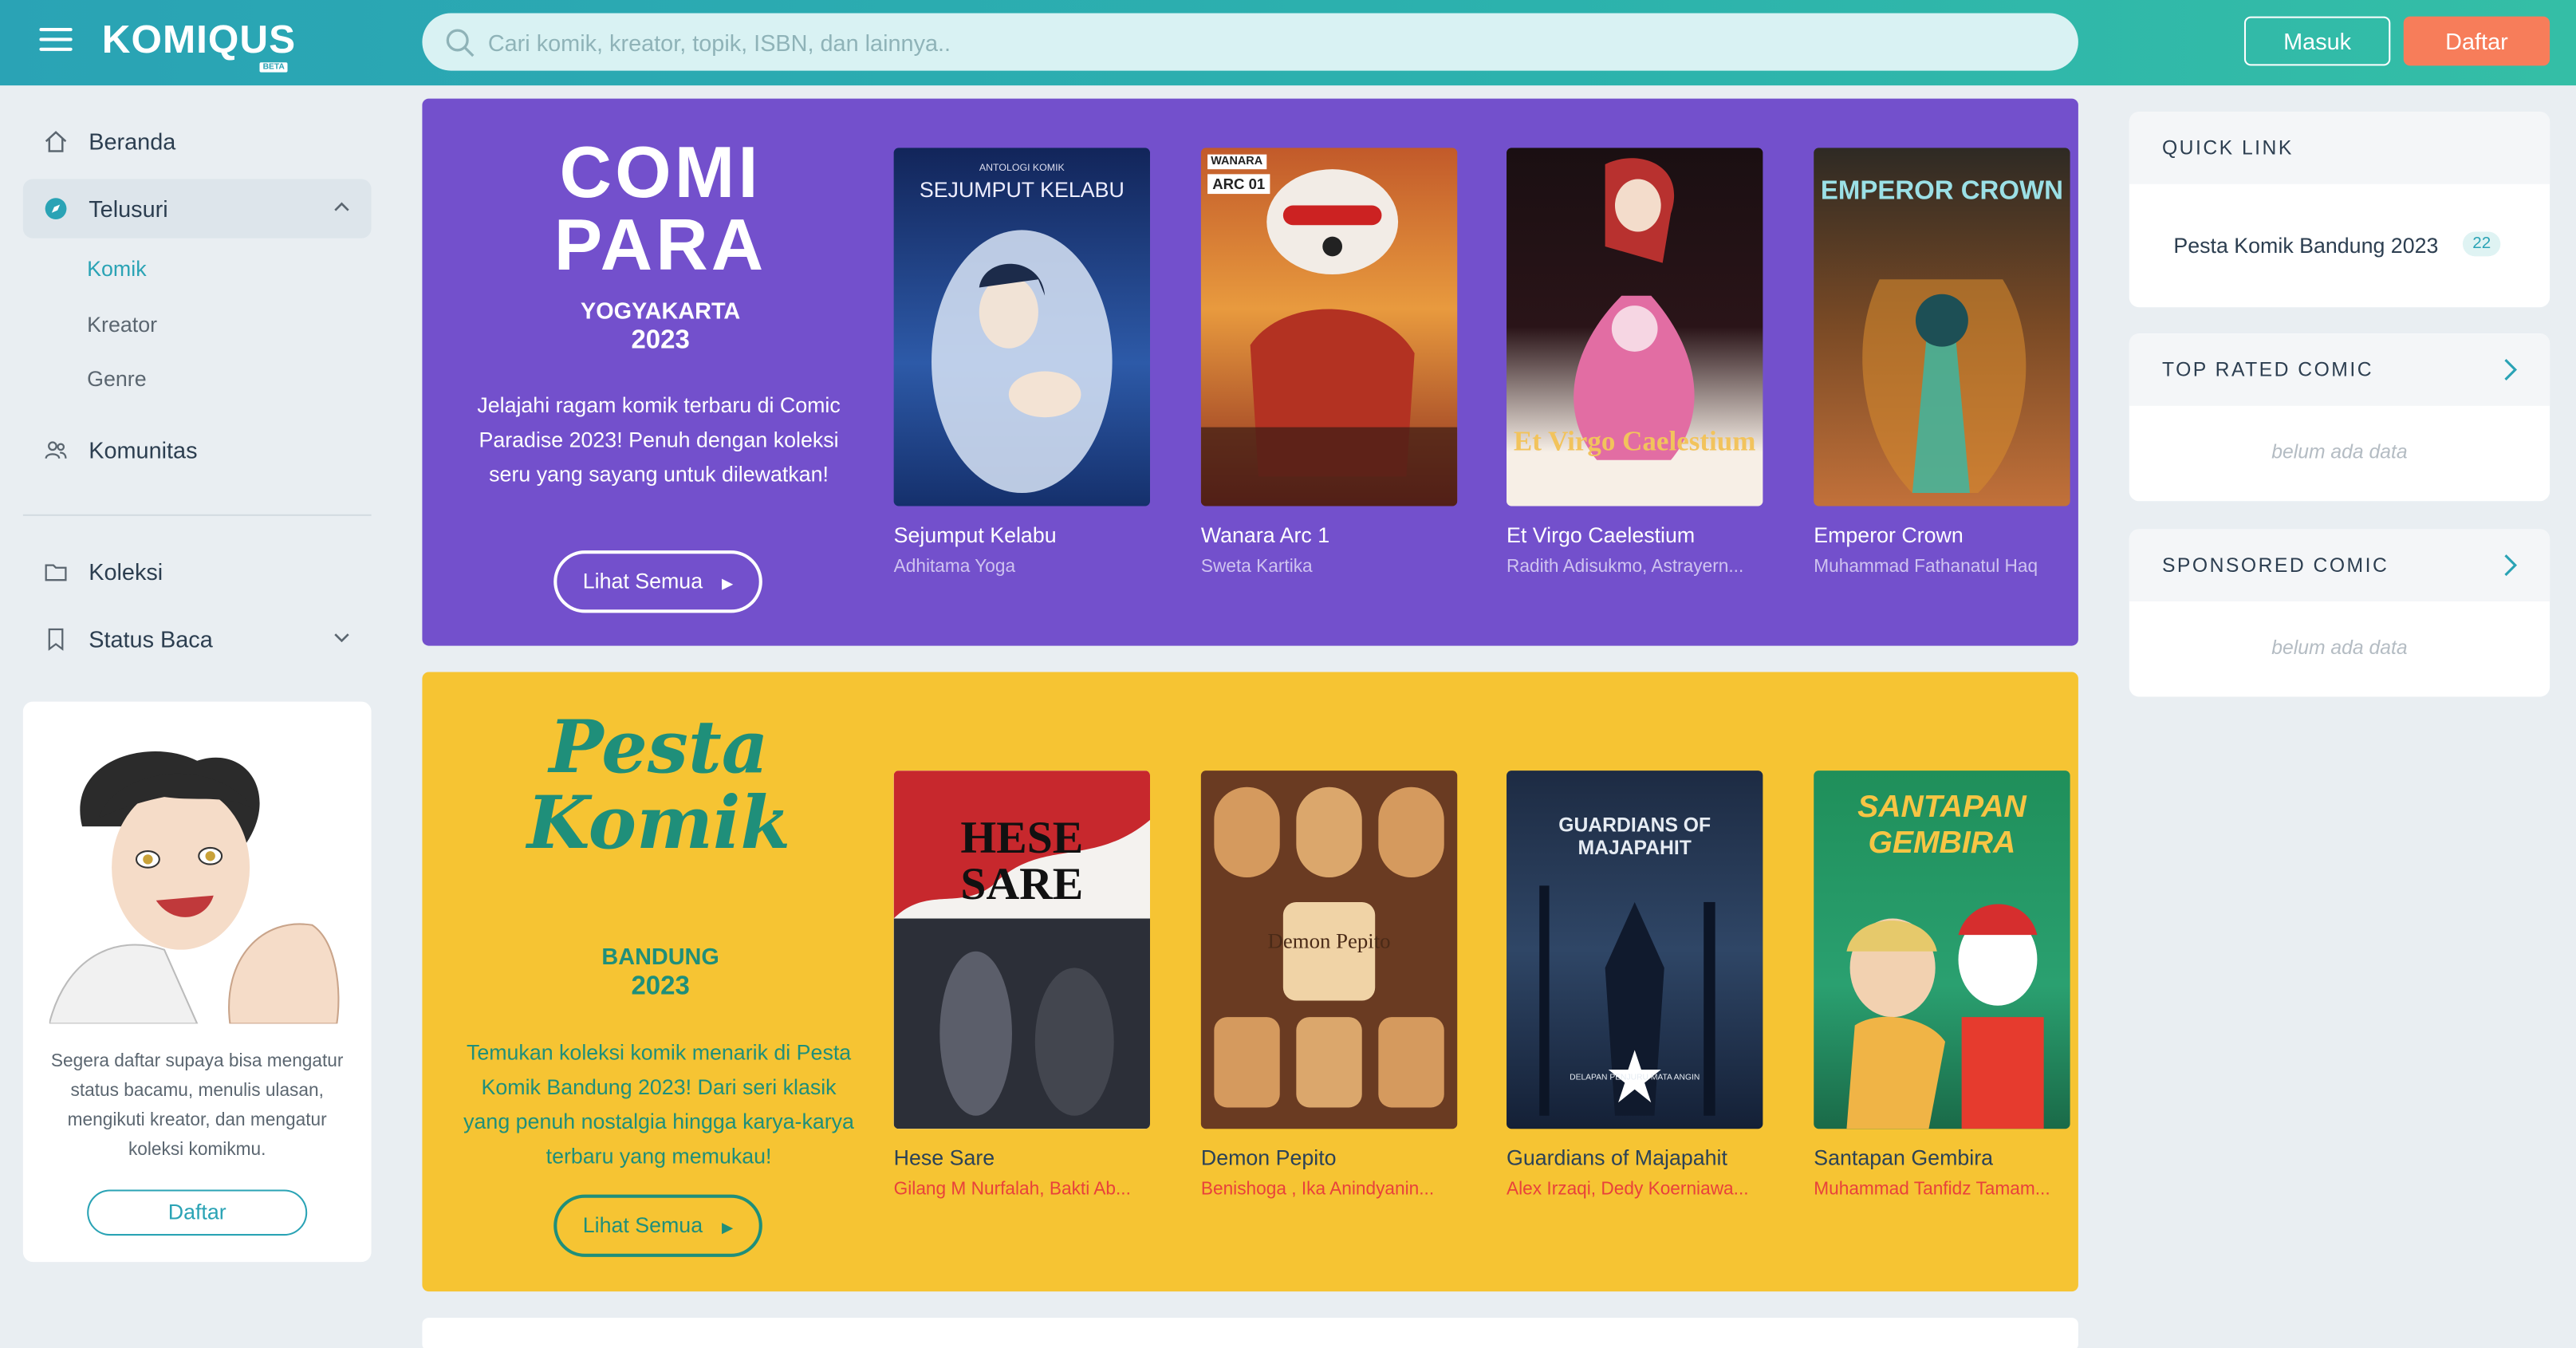  I want to click on search-icon, so click(460, 42).